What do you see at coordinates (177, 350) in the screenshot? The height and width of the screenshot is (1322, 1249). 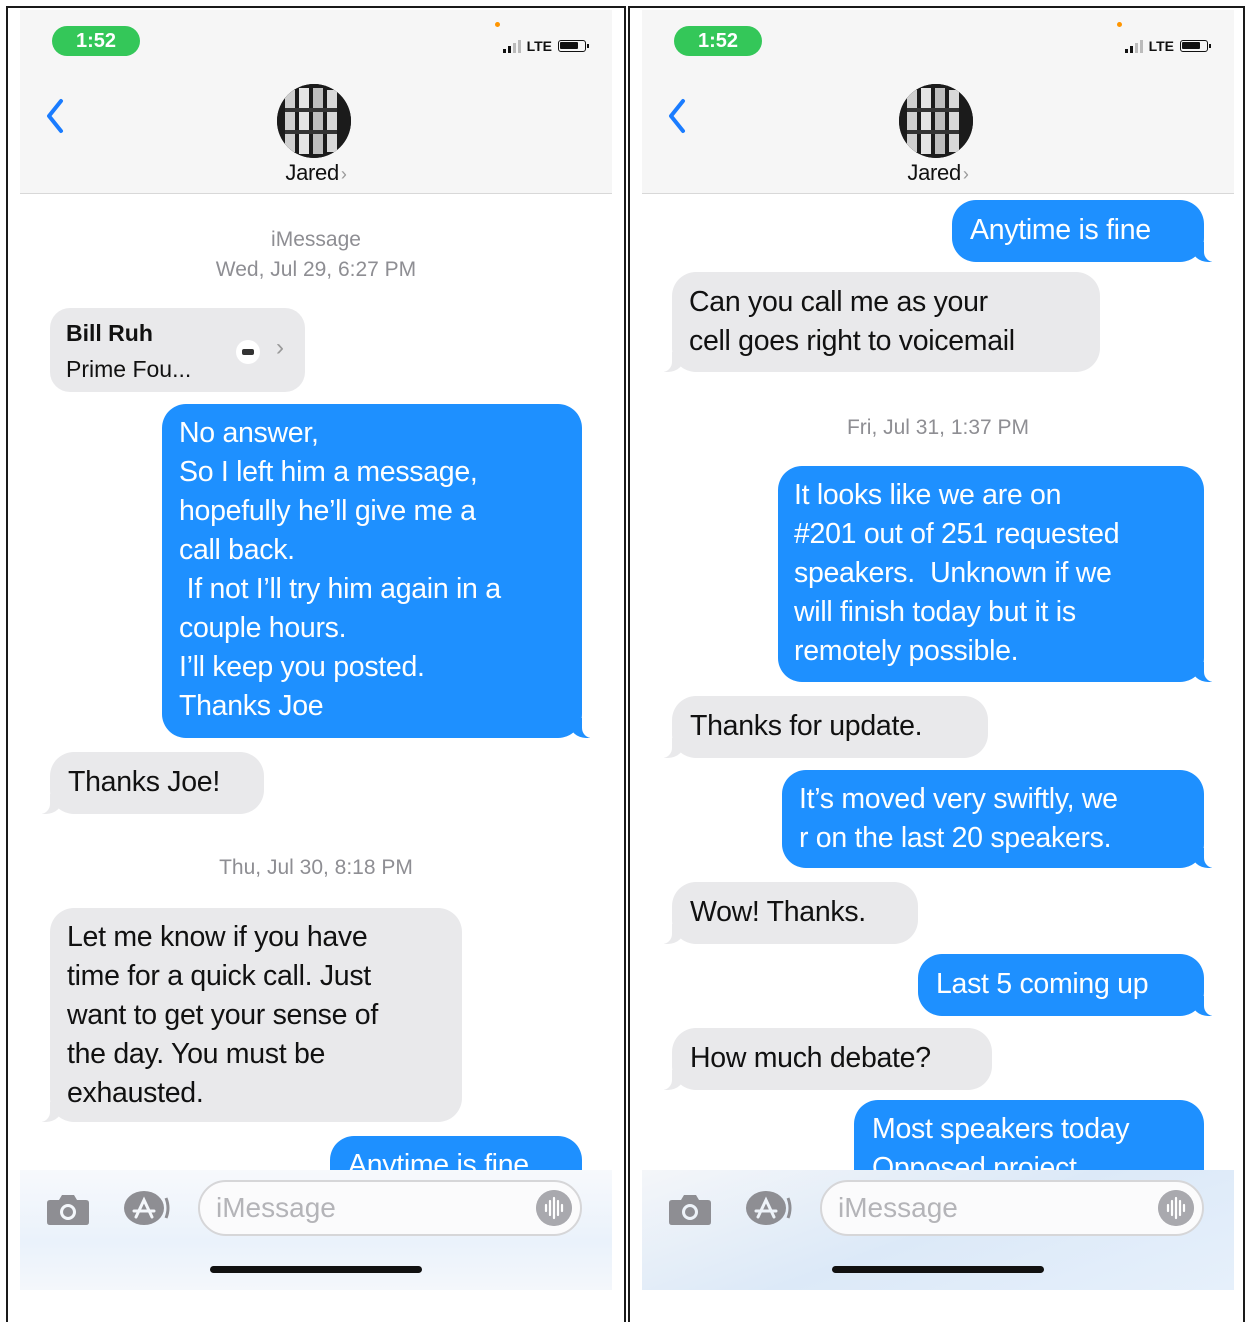 I see `contact-card-bubble: Bill Ruh Prime Fou... ›` at bounding box center [177, 350].